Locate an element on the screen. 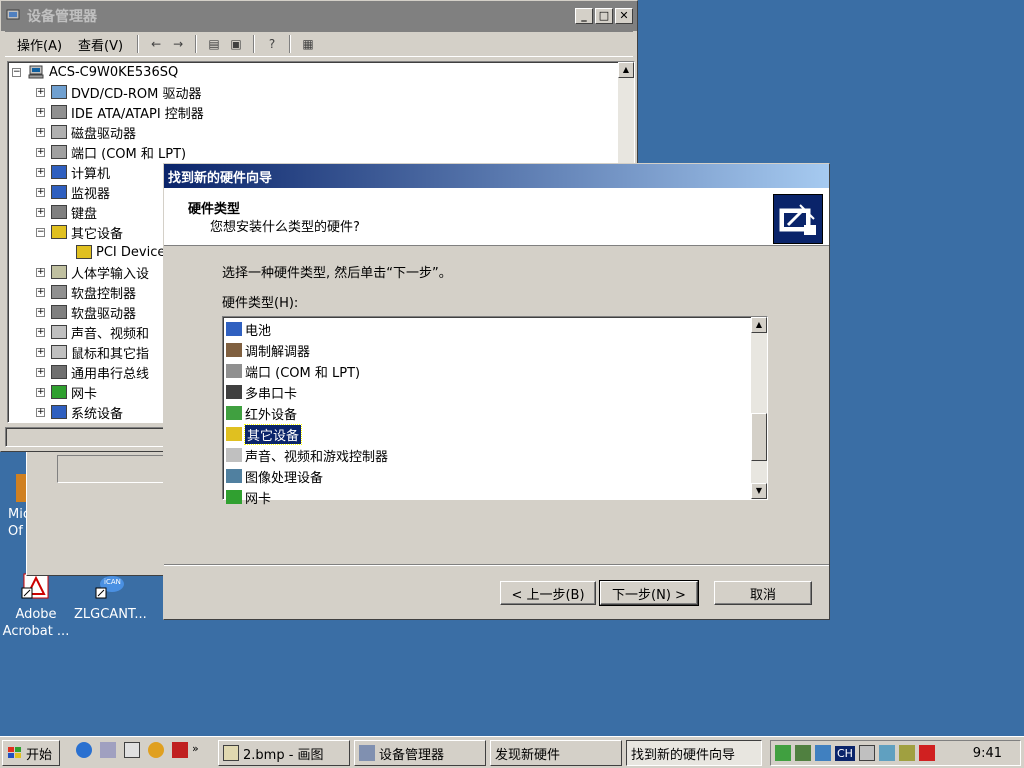 This screenshot has width=1024, height=768. scroll-down-icon: ▼ is located at coordinates (759, 491).